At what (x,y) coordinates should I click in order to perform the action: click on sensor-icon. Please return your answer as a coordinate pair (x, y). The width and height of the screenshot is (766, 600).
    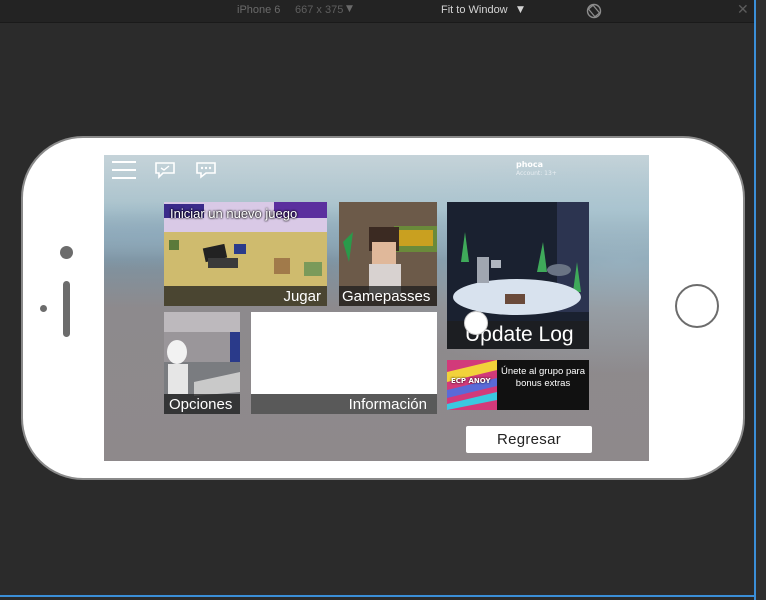
    Looking at the image, I should click on (43, 308).